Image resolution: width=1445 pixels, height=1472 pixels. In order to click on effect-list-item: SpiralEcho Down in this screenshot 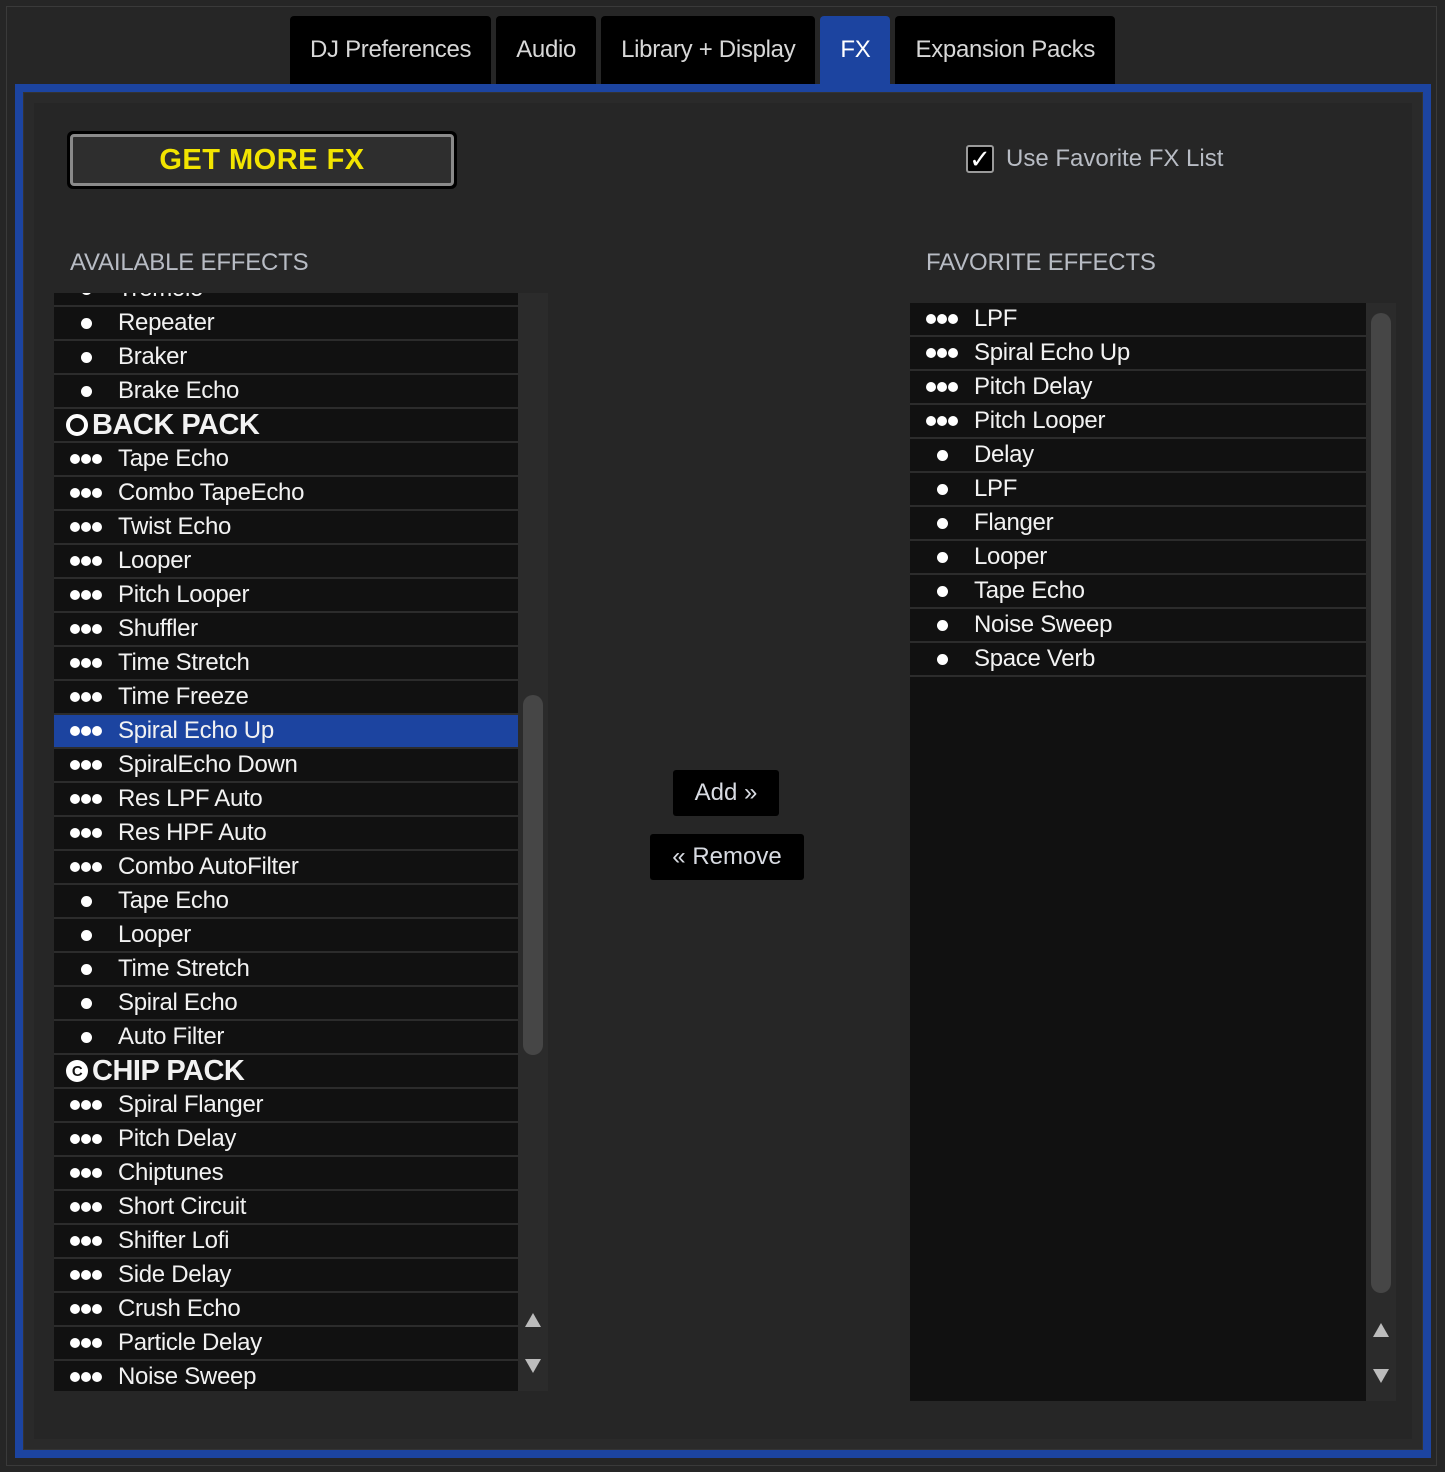, I will do `click(286, 766)`.